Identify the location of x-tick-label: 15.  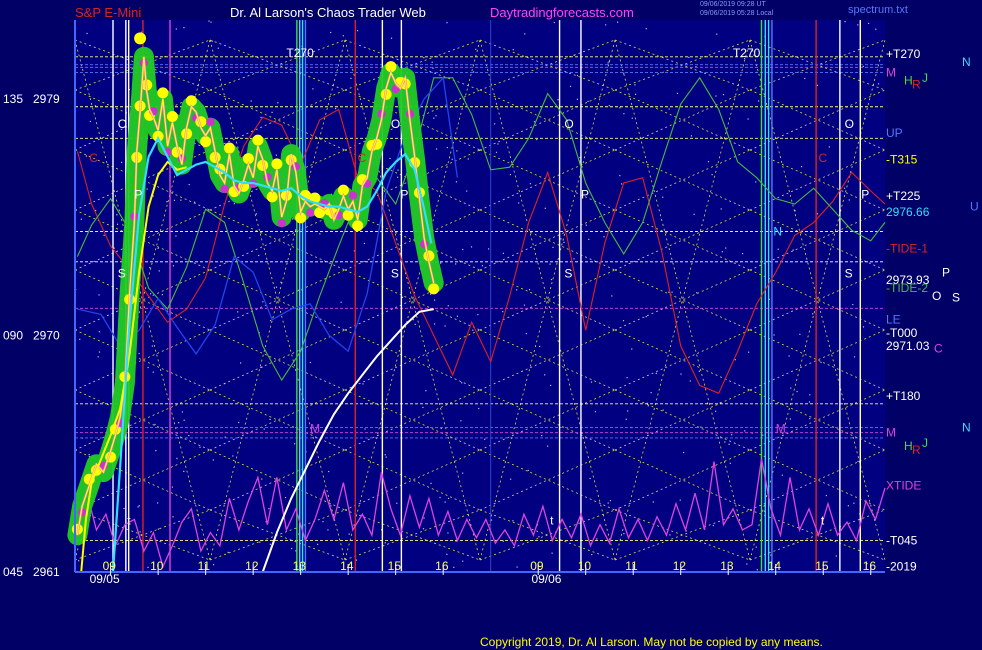
(395, 566).